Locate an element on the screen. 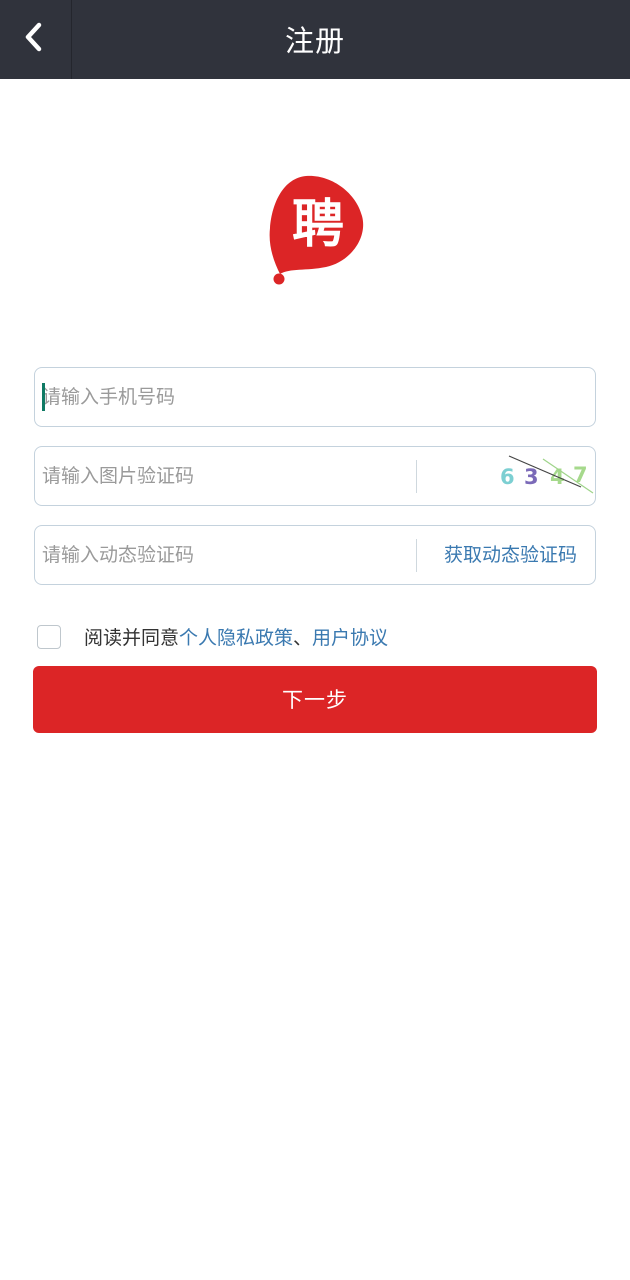  agreement-row: 阅读并同意个人隐私政策、用户协议 is located at coordinates (236, 638).